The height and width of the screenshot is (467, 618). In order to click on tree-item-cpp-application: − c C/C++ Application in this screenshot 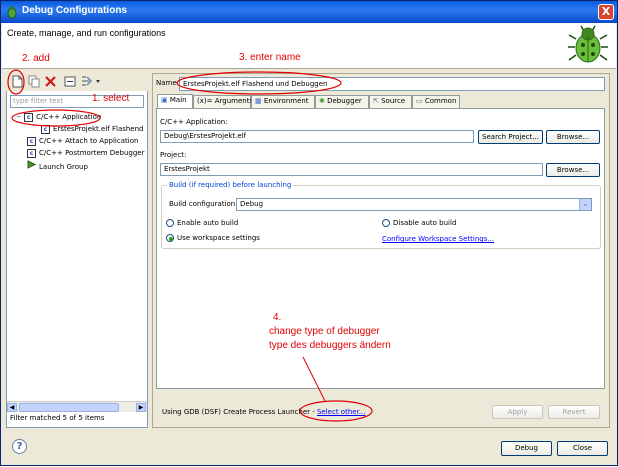, I will do `click(58, 117)`.